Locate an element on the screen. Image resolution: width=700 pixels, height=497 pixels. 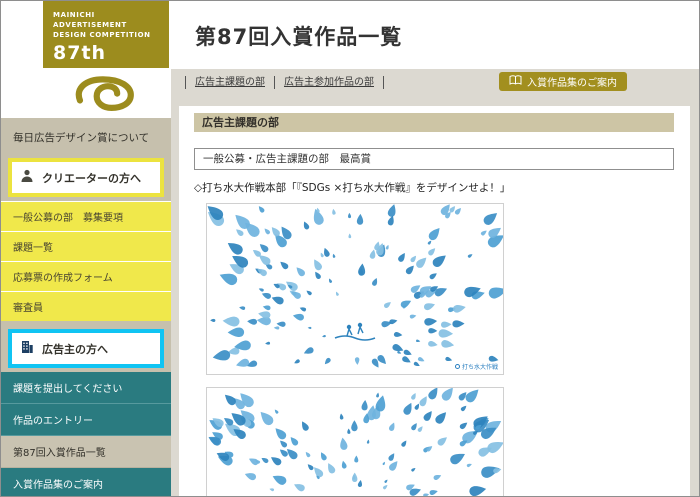
sidebar-item-about: 毎日広告デザイン賞について is located at coordinates (86, 138).